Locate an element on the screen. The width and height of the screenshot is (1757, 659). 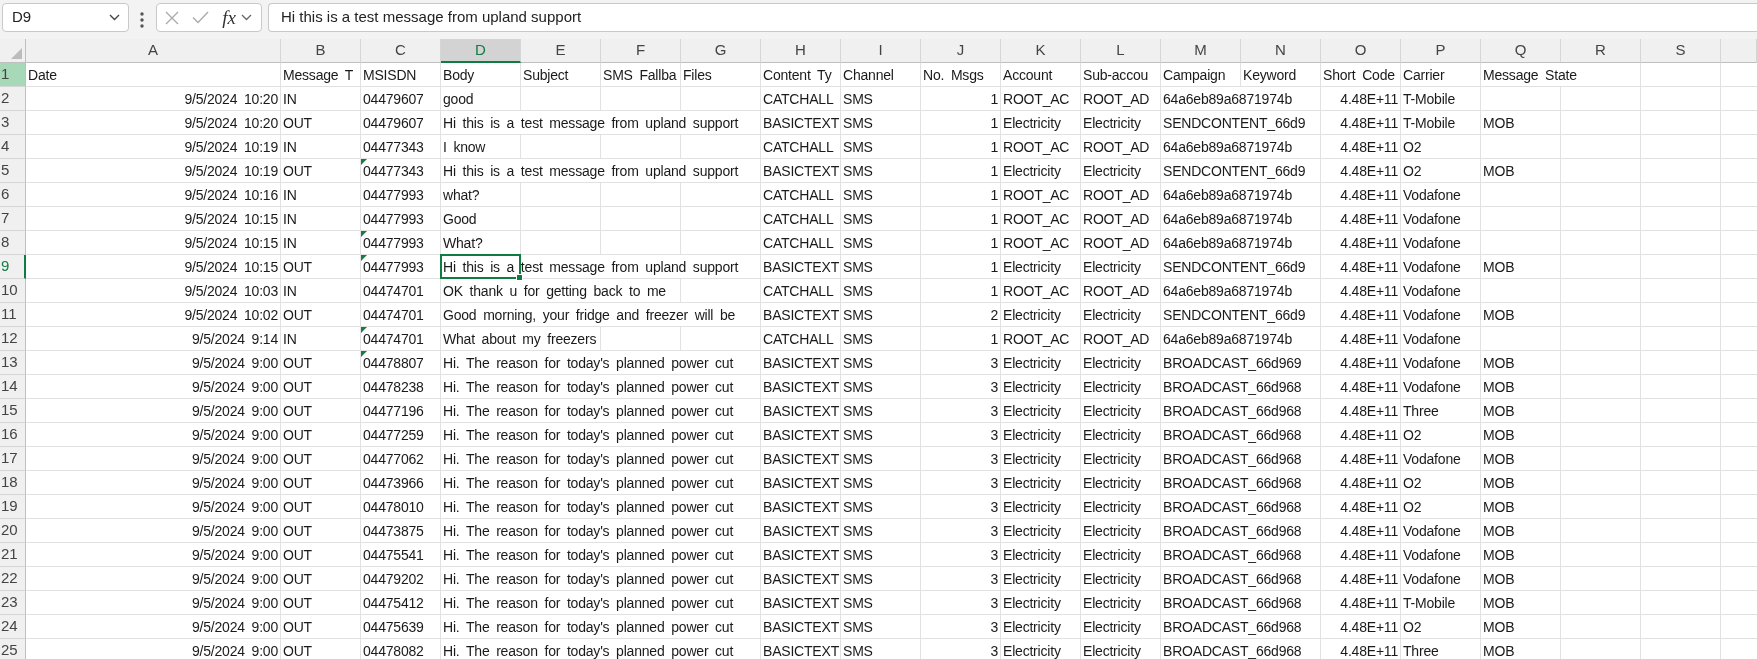
row-header: 10 is located at coordinates (13, 291).